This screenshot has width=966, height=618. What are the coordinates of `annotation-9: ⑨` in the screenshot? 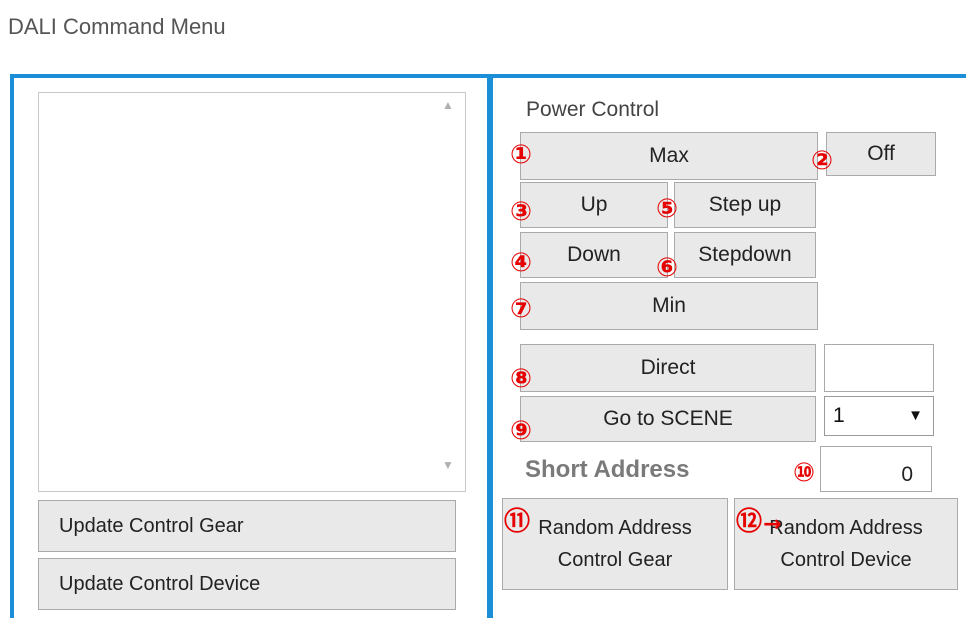 It's located at (521, 431).